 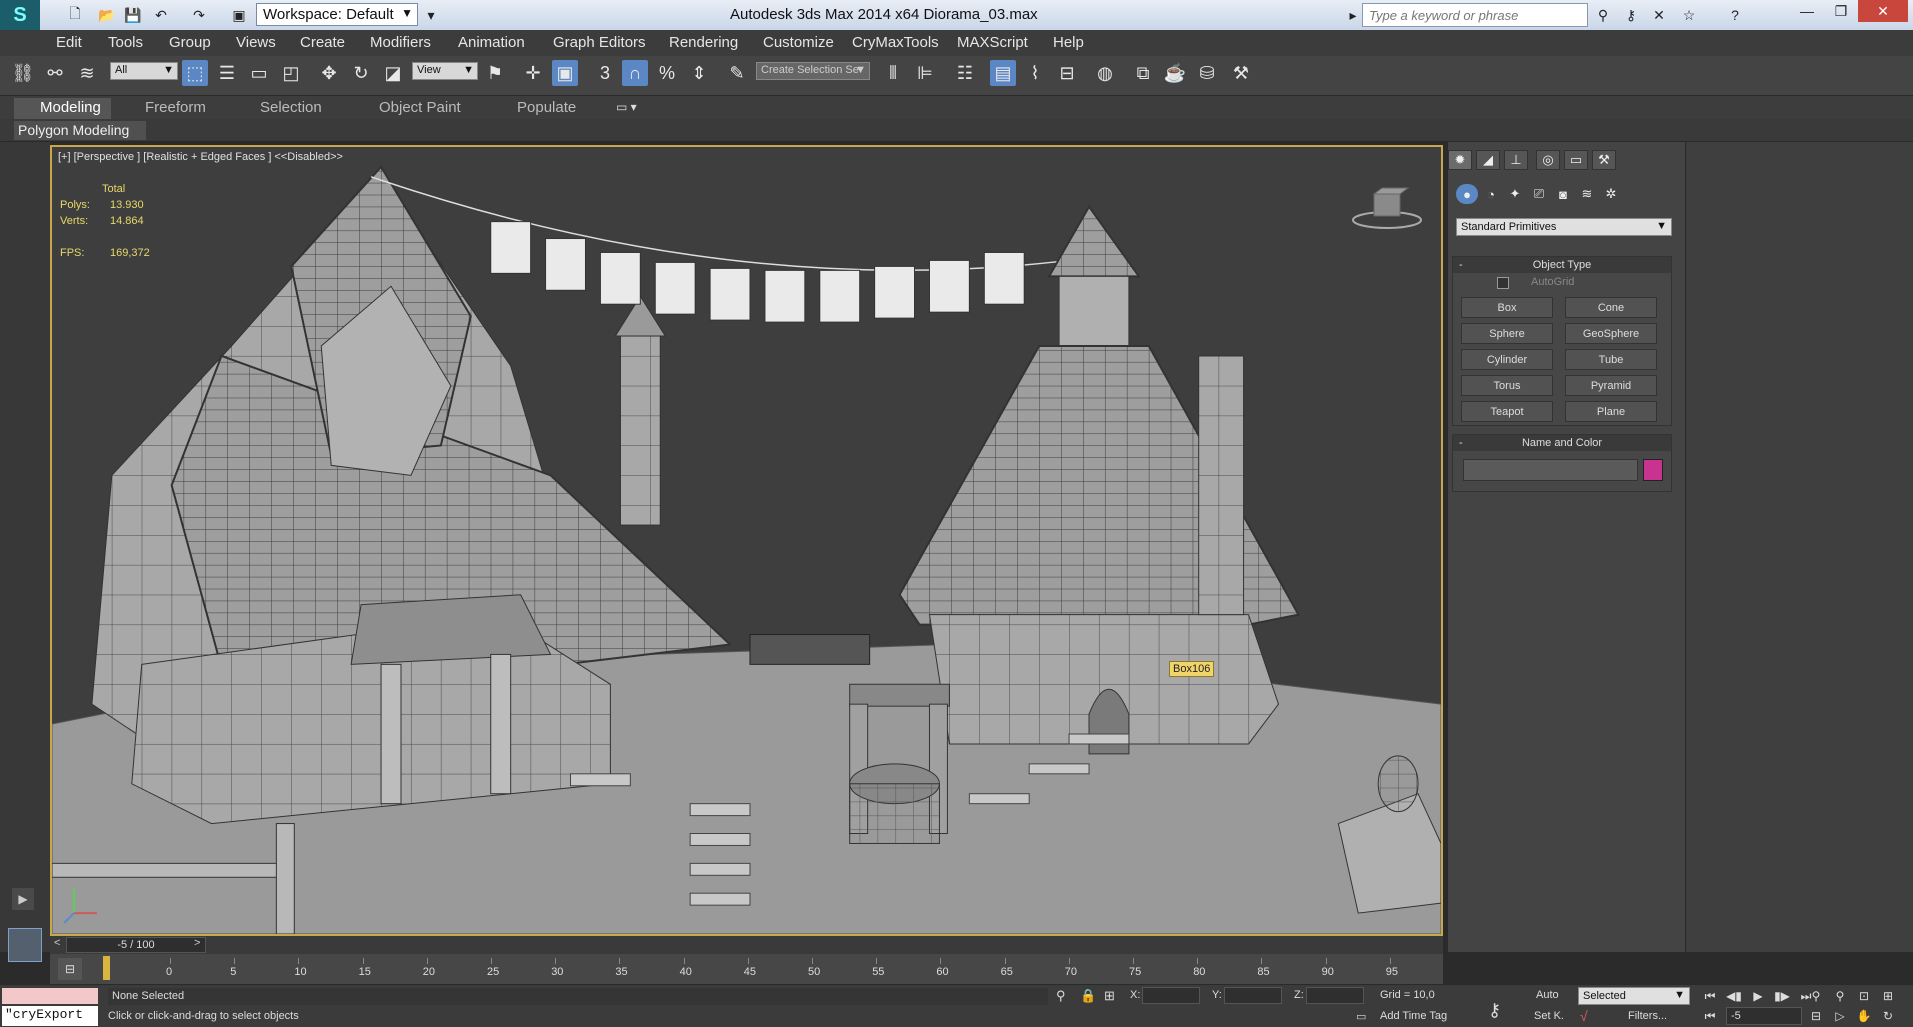 I want to click on close-icon: ✕, so click(x=1883, y=11).